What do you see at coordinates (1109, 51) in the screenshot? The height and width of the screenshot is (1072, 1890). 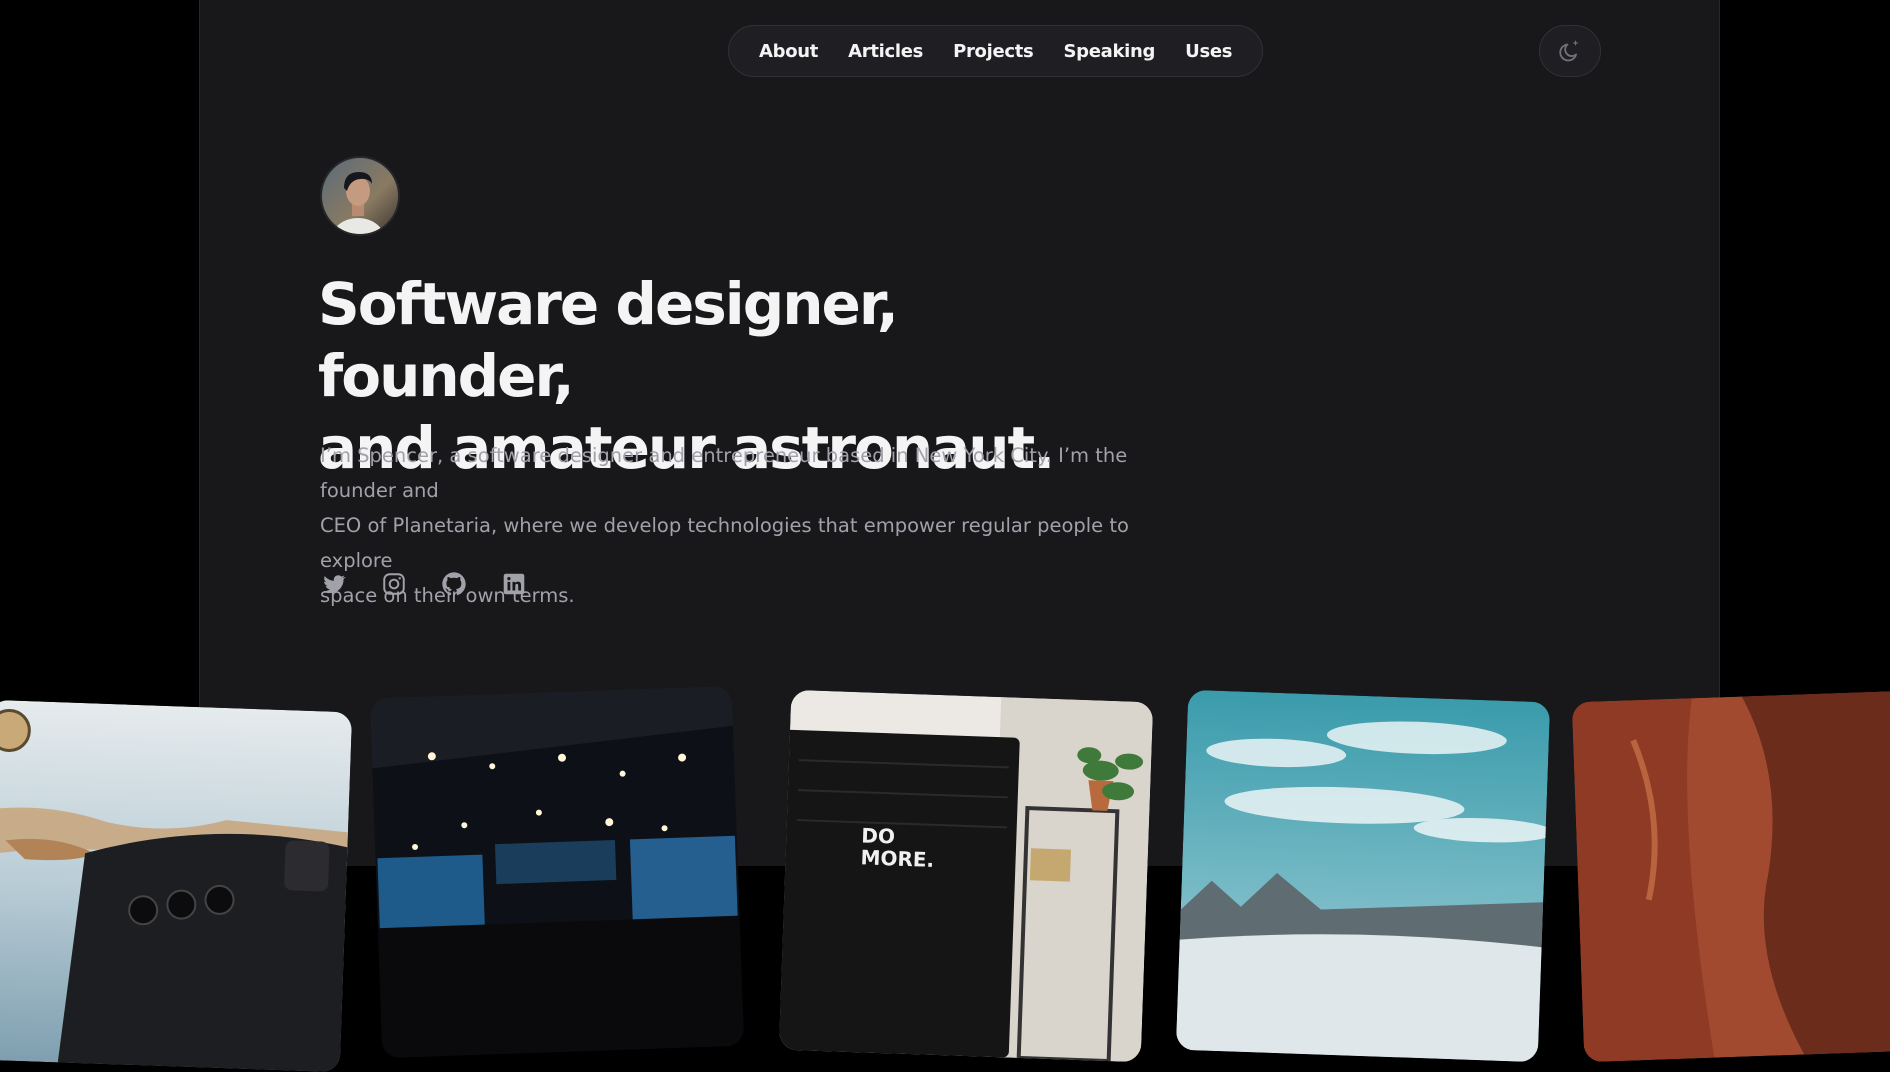 I see `nav-item-speaking: Speaking` at bounding box center [1109, 51].